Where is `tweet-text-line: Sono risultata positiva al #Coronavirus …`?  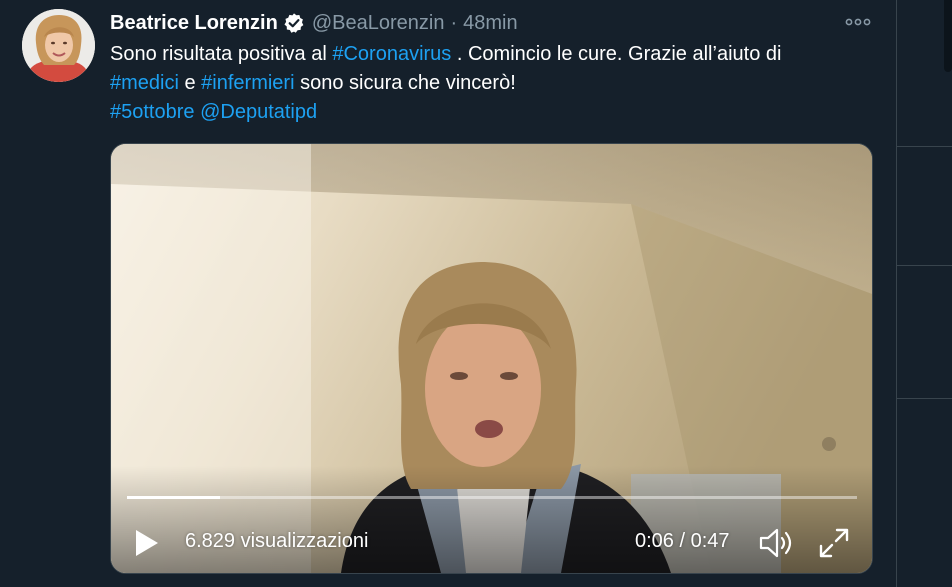 tweet-text-line: Sono risultata positiva al #Coronavirus … is located at coordinates (500, 54).